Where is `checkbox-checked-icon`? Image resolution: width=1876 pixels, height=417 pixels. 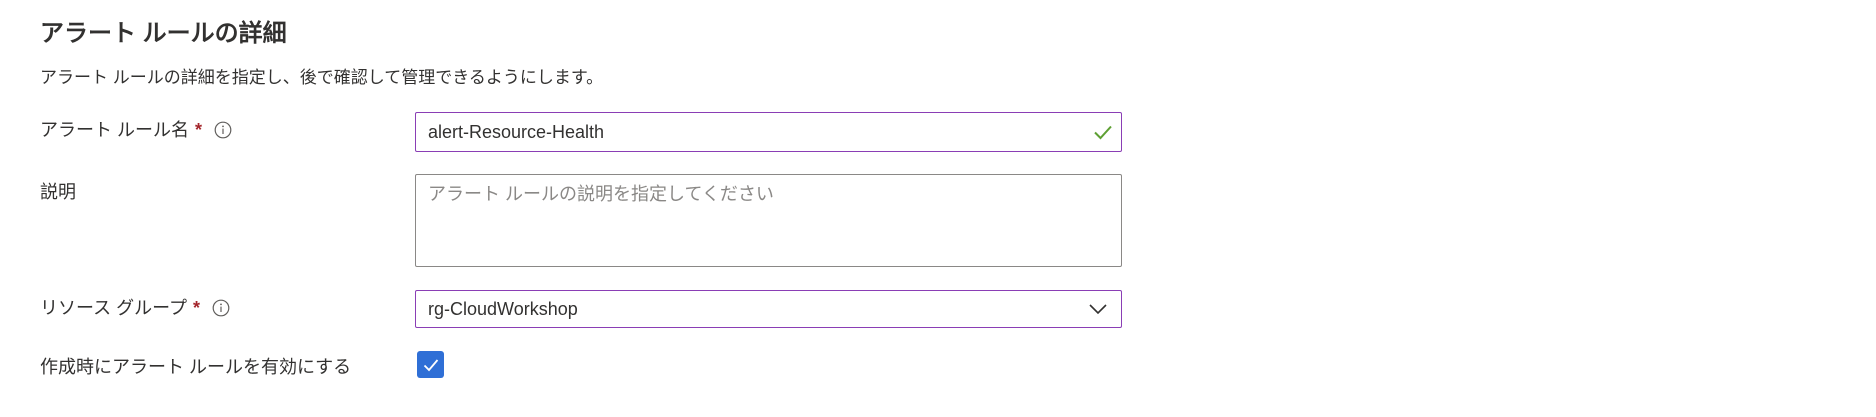
checkbox-checked-icon is located at coordinates (430, 364).